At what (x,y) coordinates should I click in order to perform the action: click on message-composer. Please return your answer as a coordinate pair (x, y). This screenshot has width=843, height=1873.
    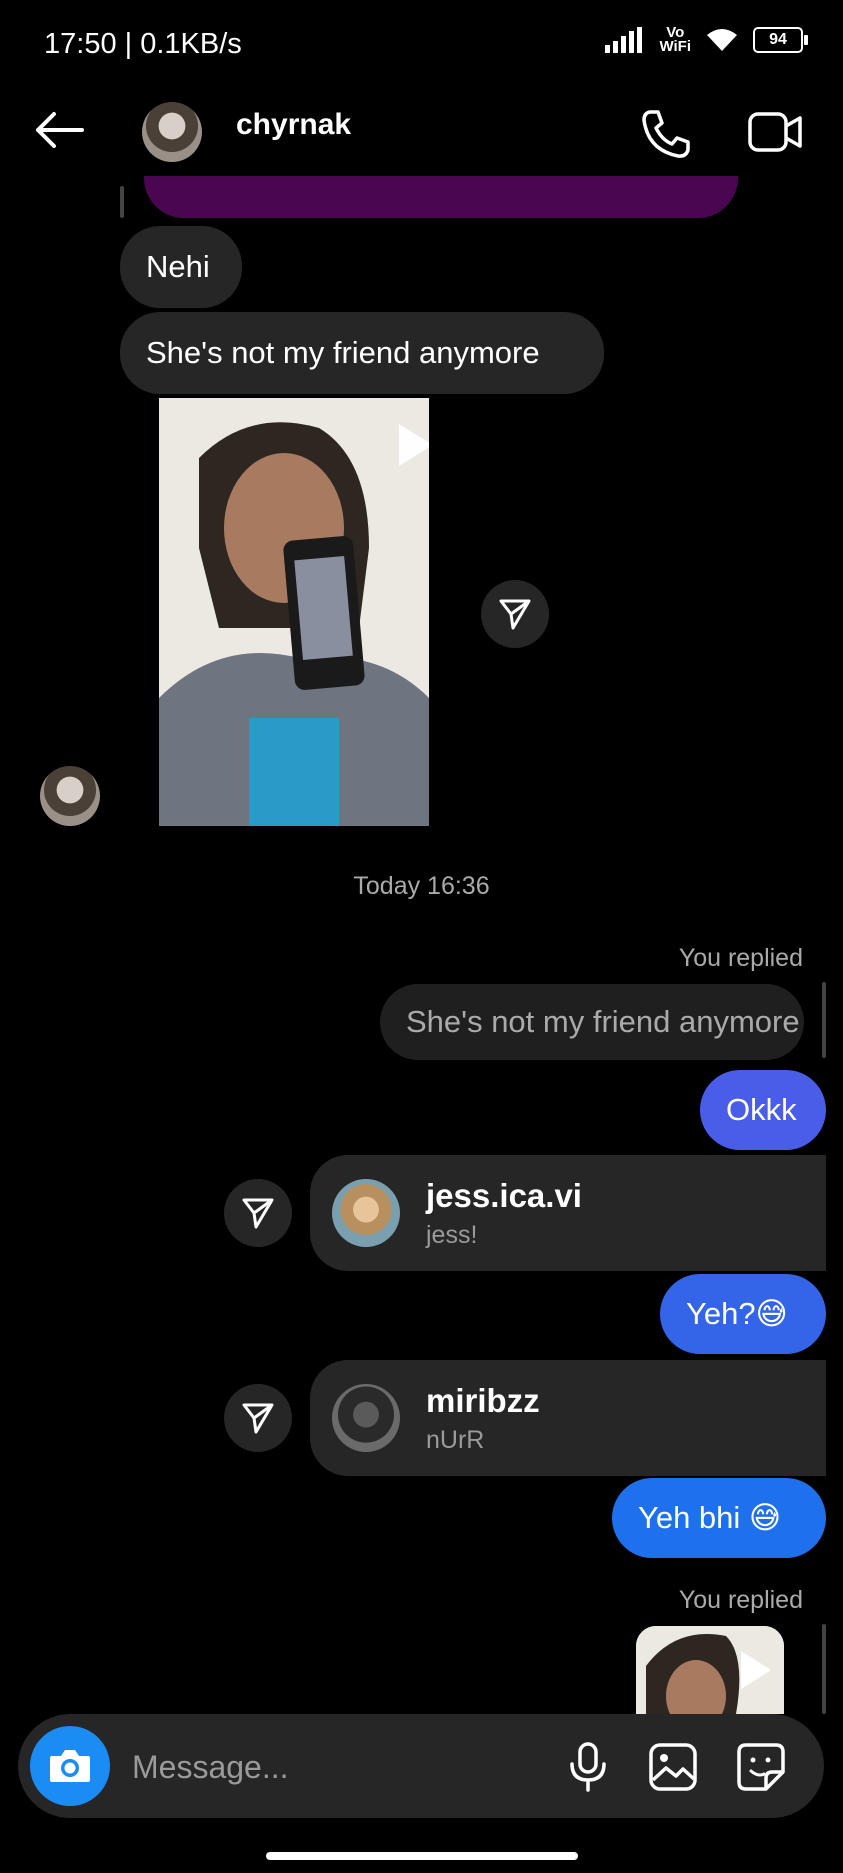
    Looking at the image, I should click on (421, 1766).